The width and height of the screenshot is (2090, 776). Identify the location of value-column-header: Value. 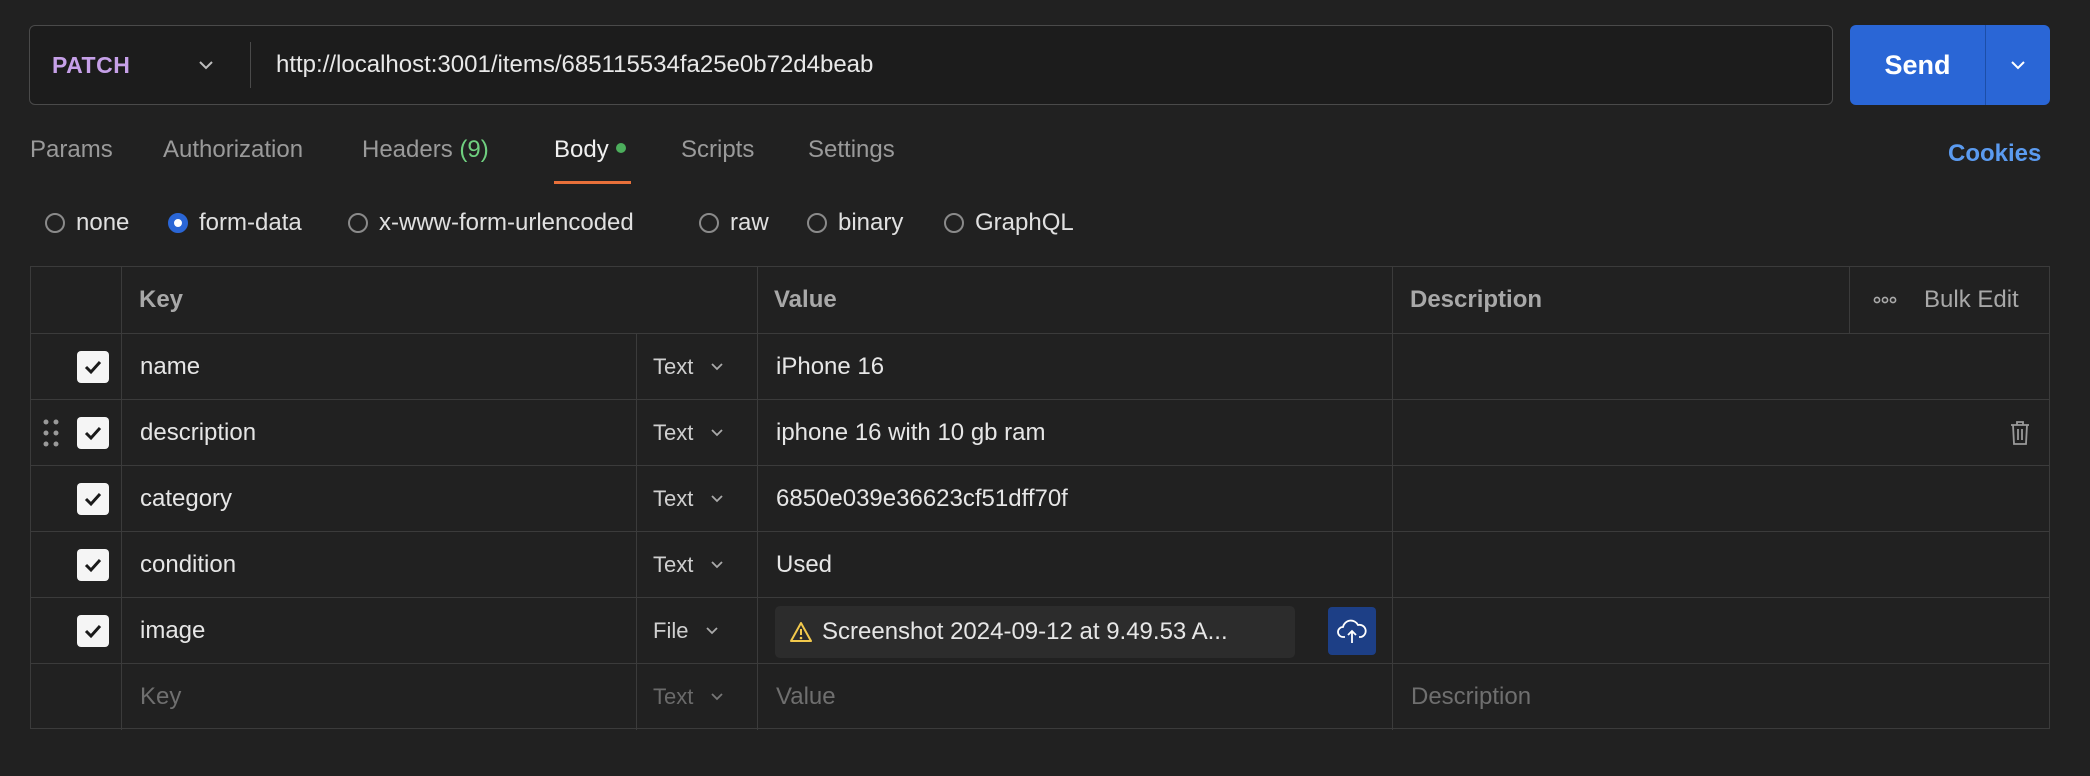
(805, 299).